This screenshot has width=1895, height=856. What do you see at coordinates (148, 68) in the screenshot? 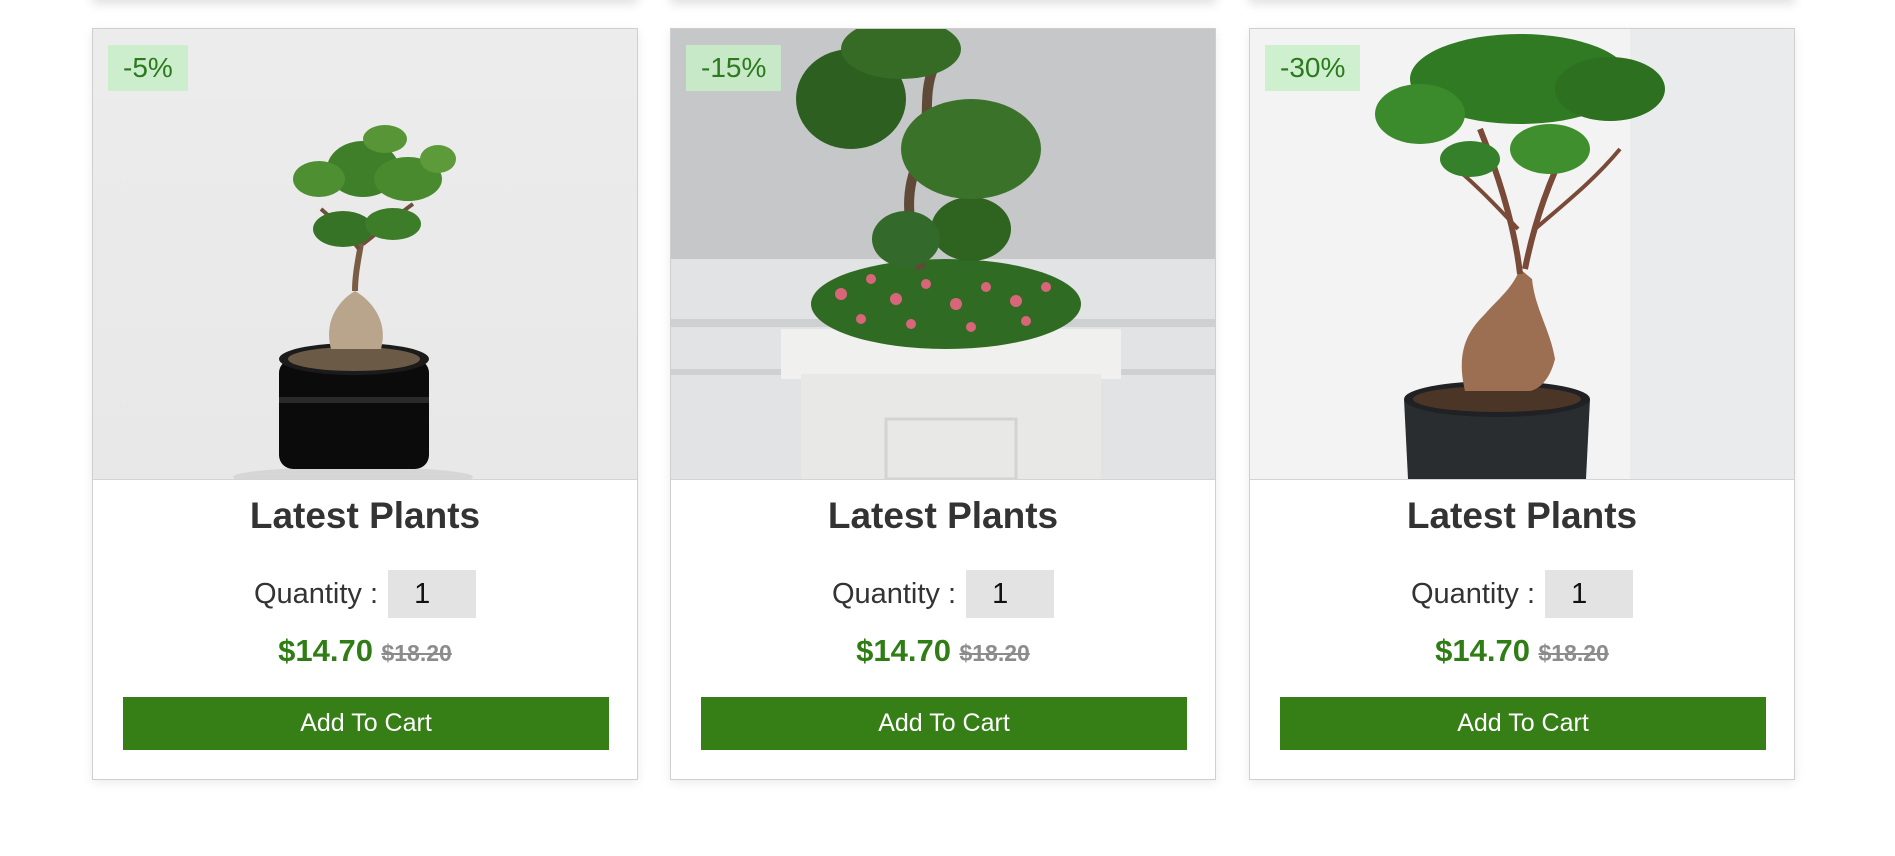
I see `discount-badge: -5%` at bounding box center [148, 68].